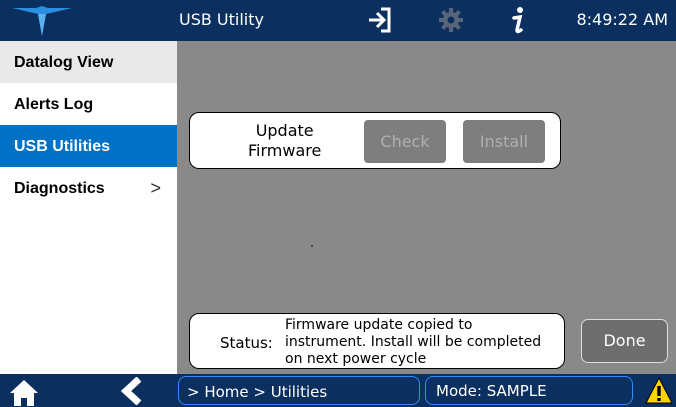  What do you see at coordinates (299, 390) in the screenshot?
I see `breadcrumb: > Home > Utilities` at bounding box center [299, 390].